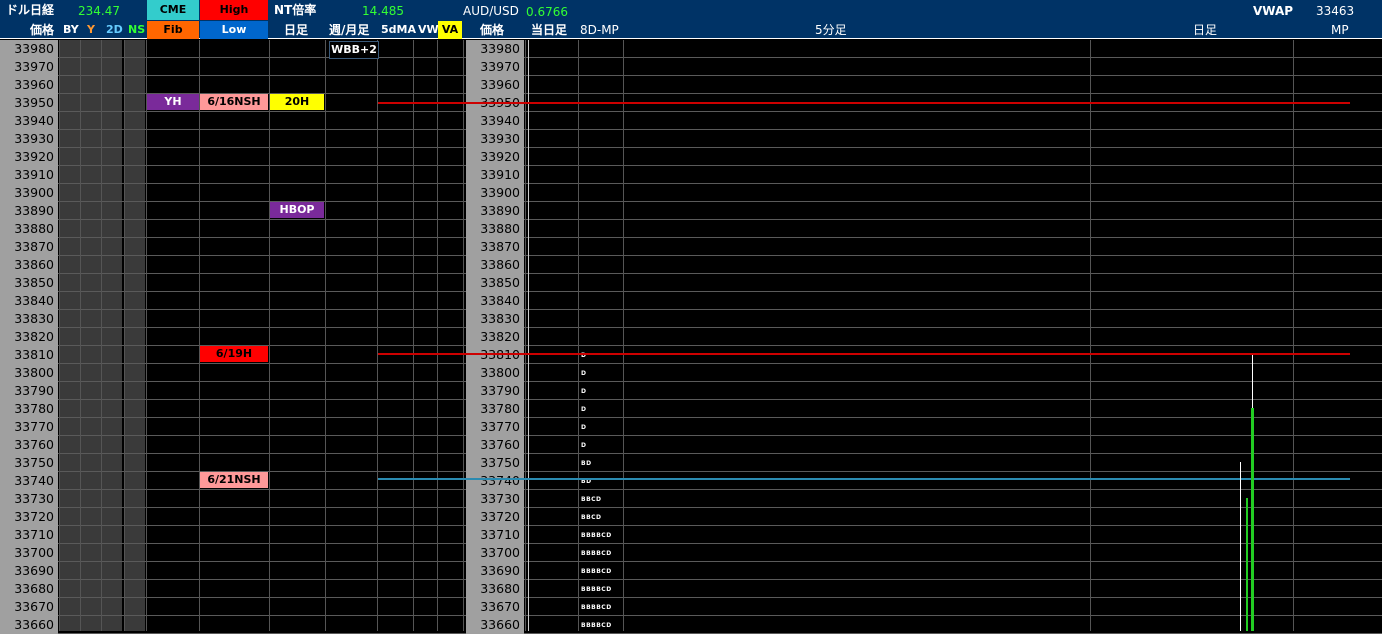  I want to click on cme-button: CME, so click(173, 10).